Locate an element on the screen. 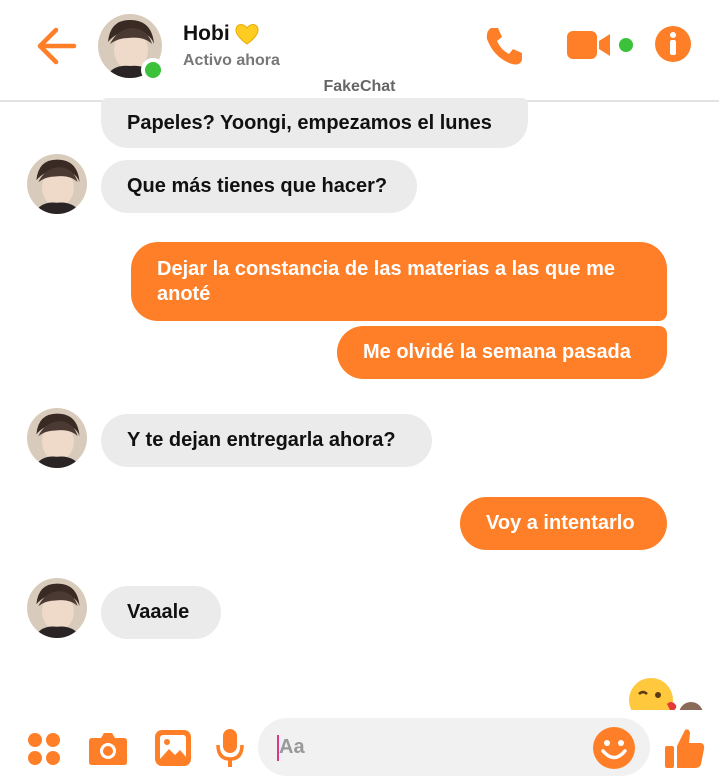 The width and height of the screenshot is (719, 782). phone-icon is located at coordinates (504, 46).